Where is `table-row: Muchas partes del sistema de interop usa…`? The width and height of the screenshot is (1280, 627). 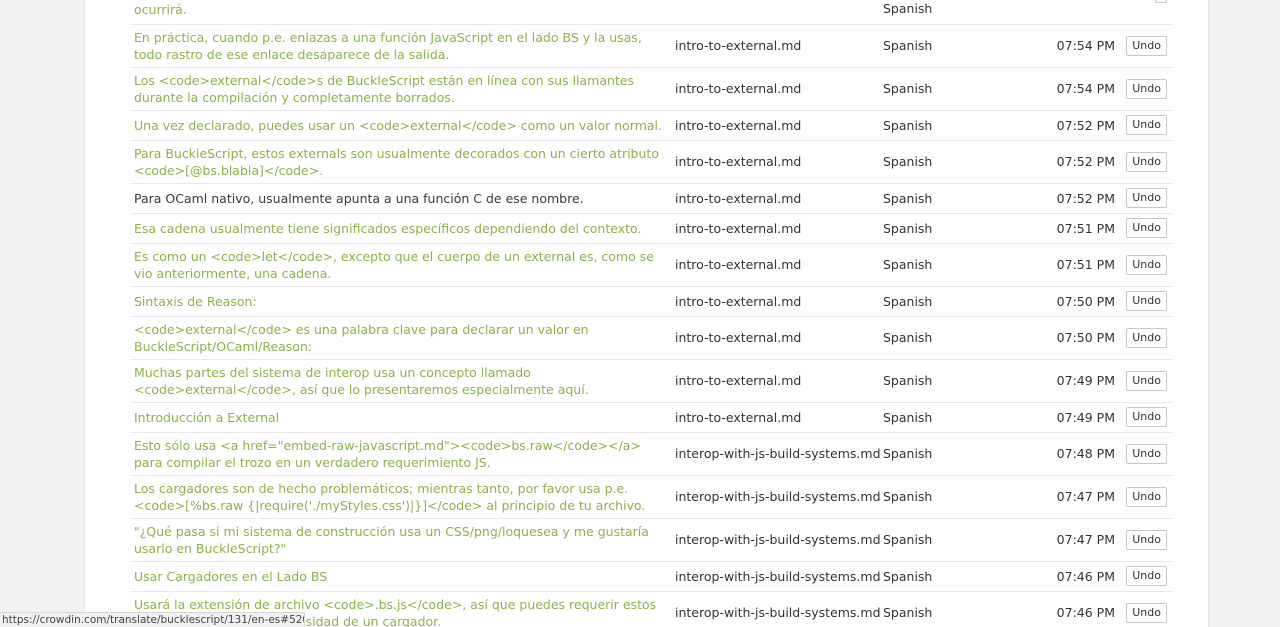 table-row: Muchas partes del sistema de interop usa… is located at coordinates (651, 381).